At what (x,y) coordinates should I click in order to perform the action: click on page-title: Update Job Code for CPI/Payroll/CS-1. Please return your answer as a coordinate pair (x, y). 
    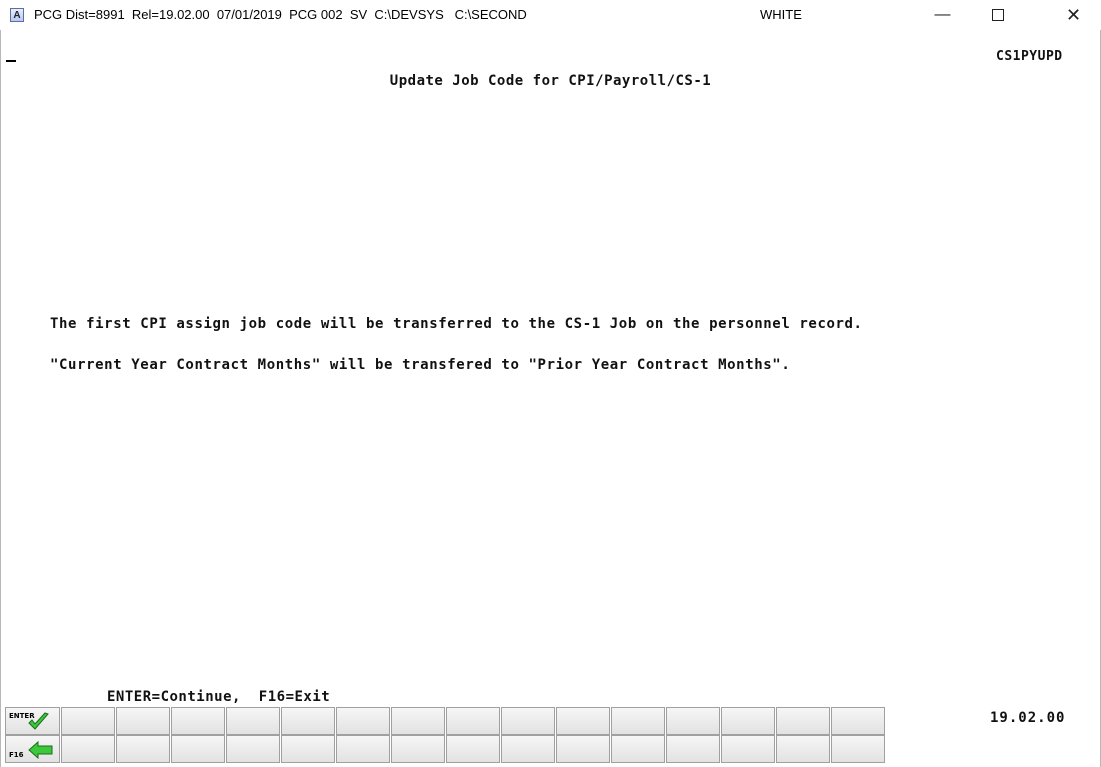
    Looking at the image, I should click on (550, 81).